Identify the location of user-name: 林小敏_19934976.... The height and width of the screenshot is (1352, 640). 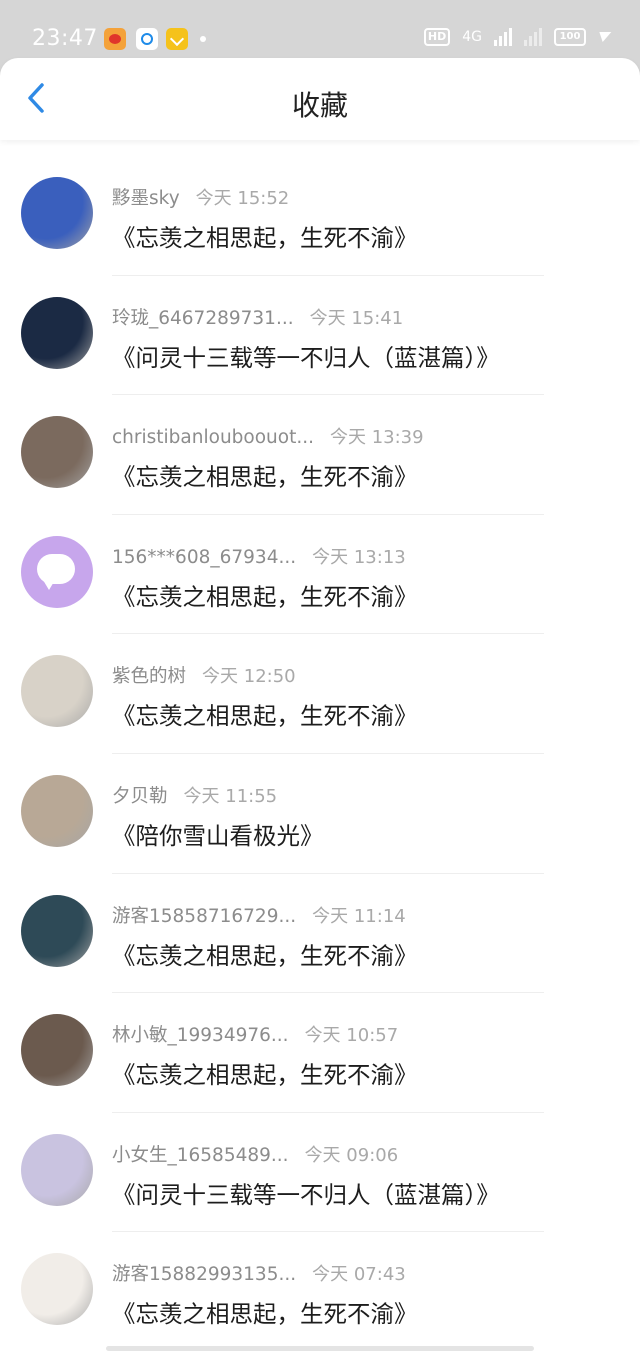
(200, 1034).